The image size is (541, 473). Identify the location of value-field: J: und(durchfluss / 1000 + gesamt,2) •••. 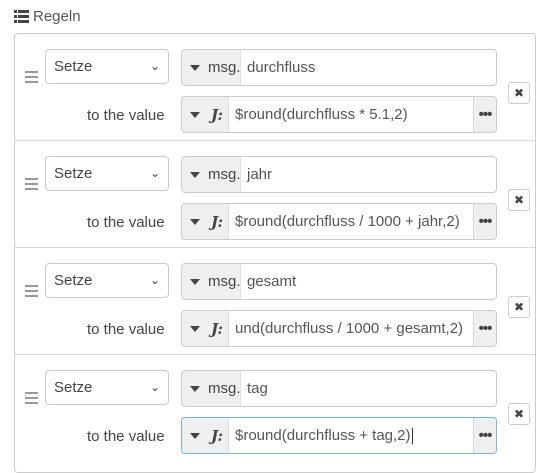
(339, 328).